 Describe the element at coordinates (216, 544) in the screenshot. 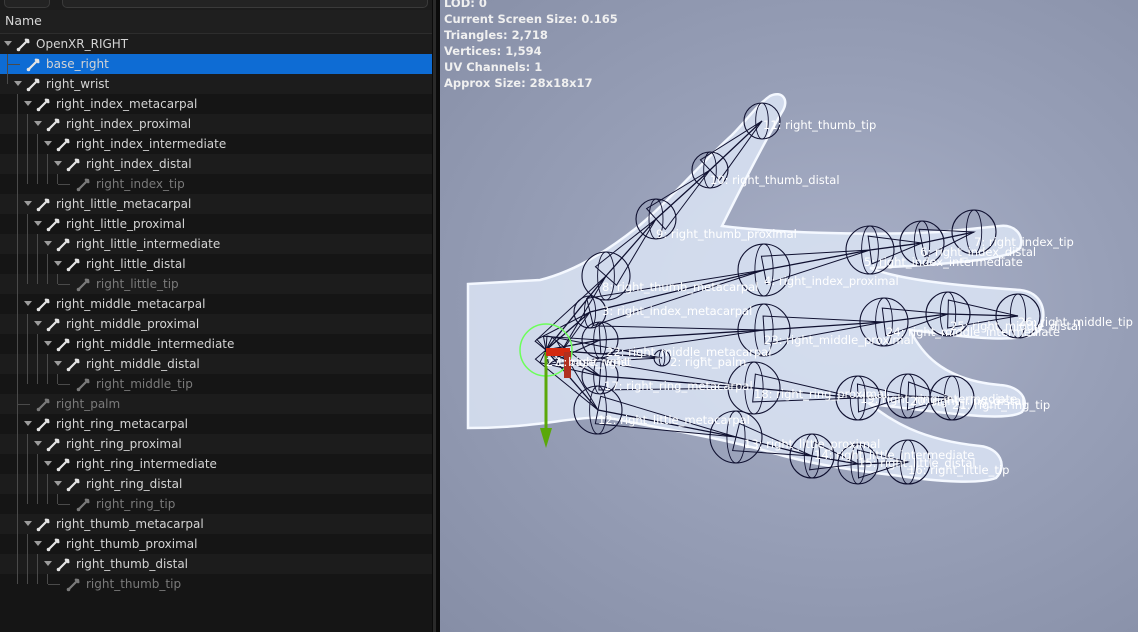

I see `tree-row: right_thumb_proximal` at that location.